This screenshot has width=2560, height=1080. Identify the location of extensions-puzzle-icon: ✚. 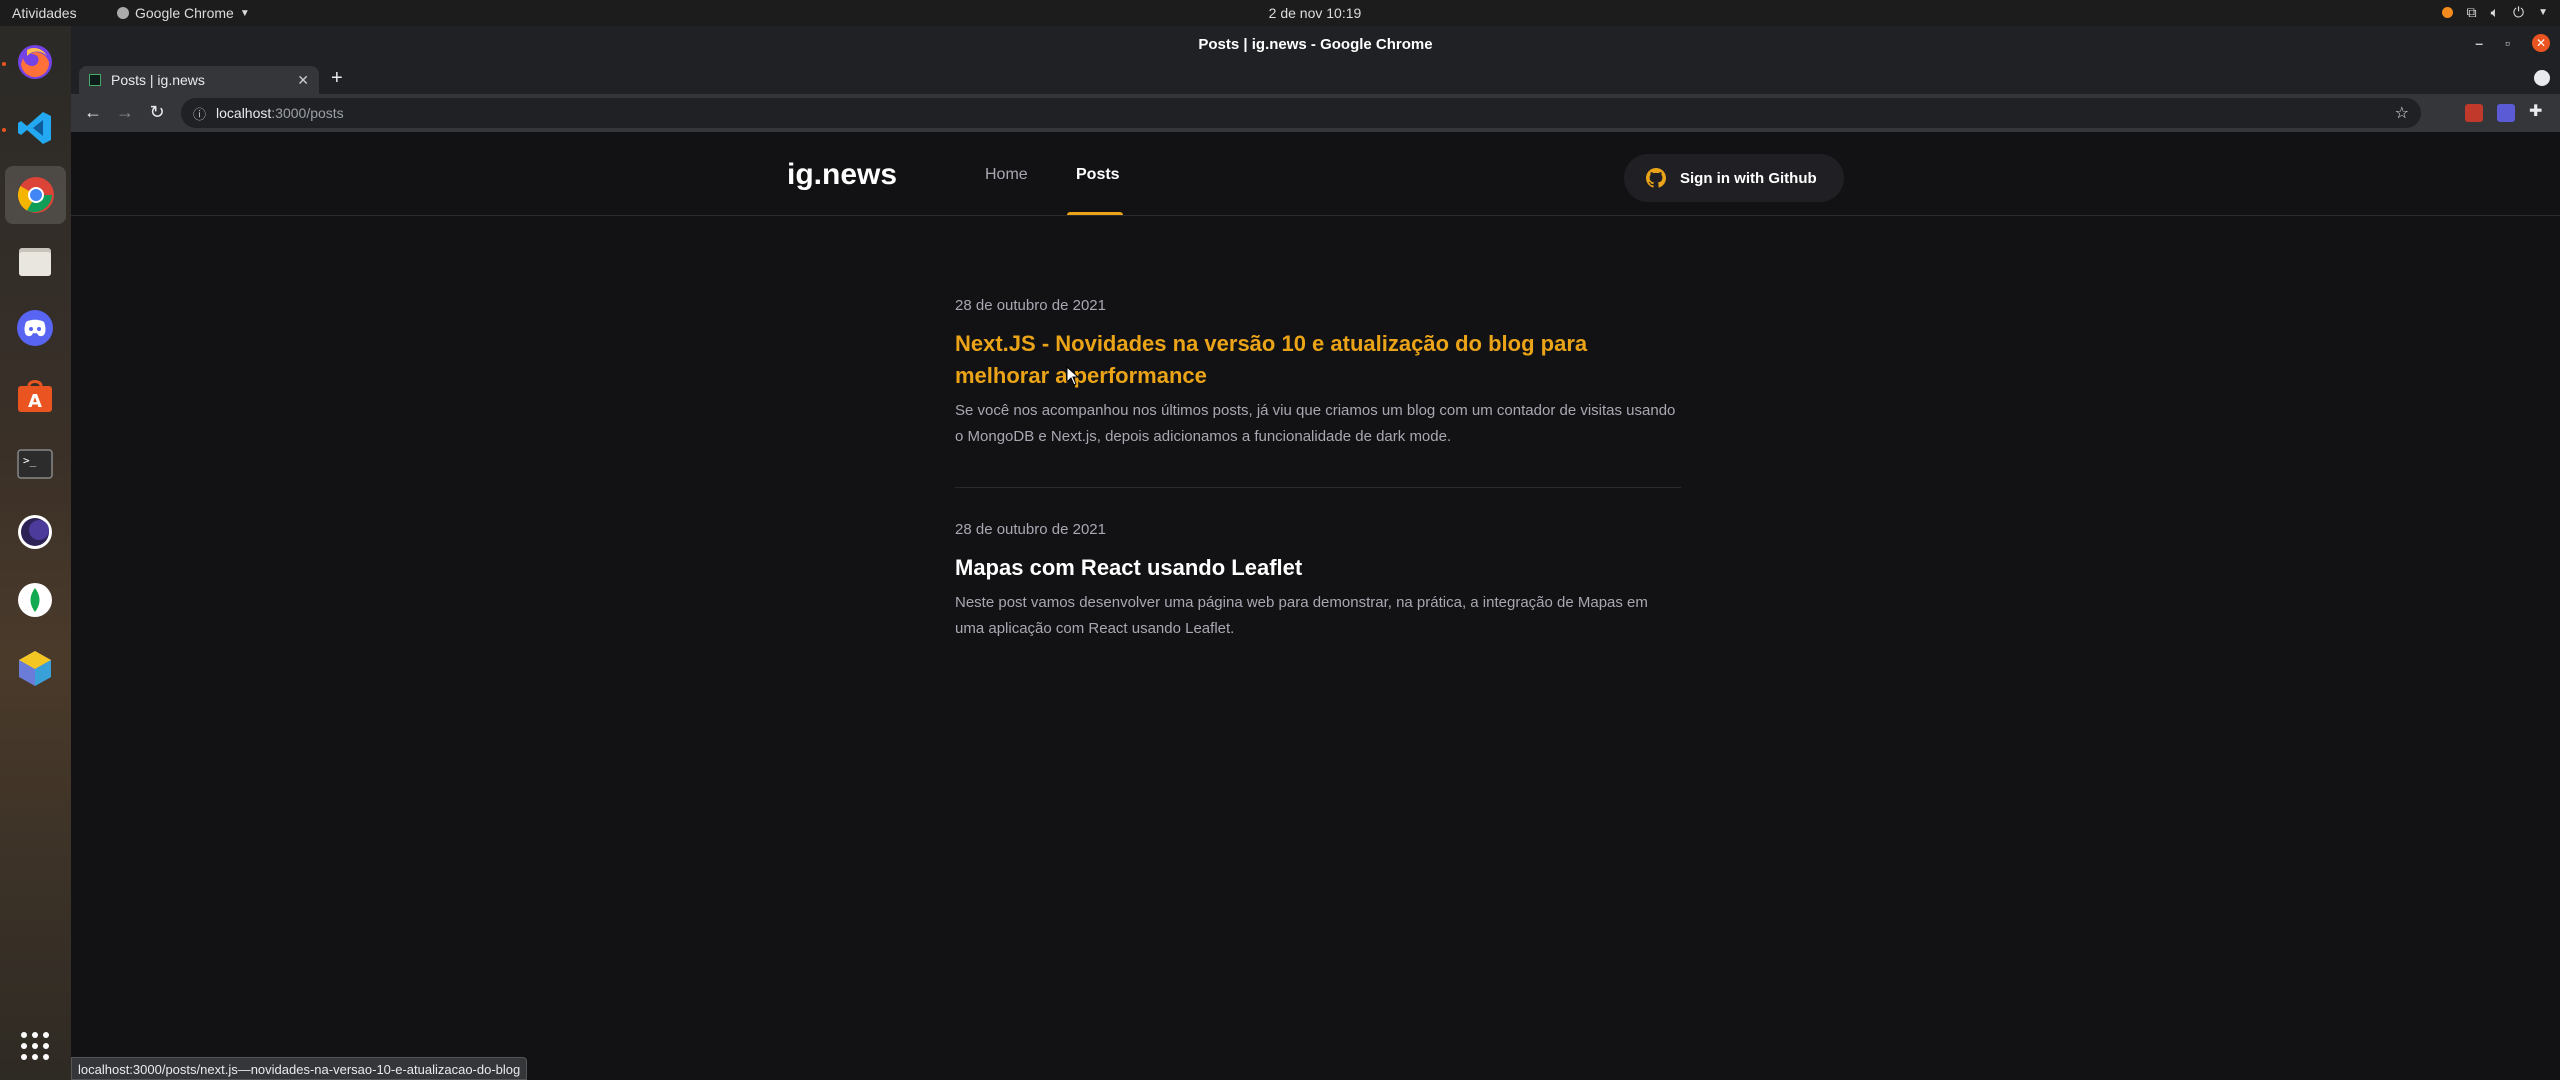
(2538, 110).